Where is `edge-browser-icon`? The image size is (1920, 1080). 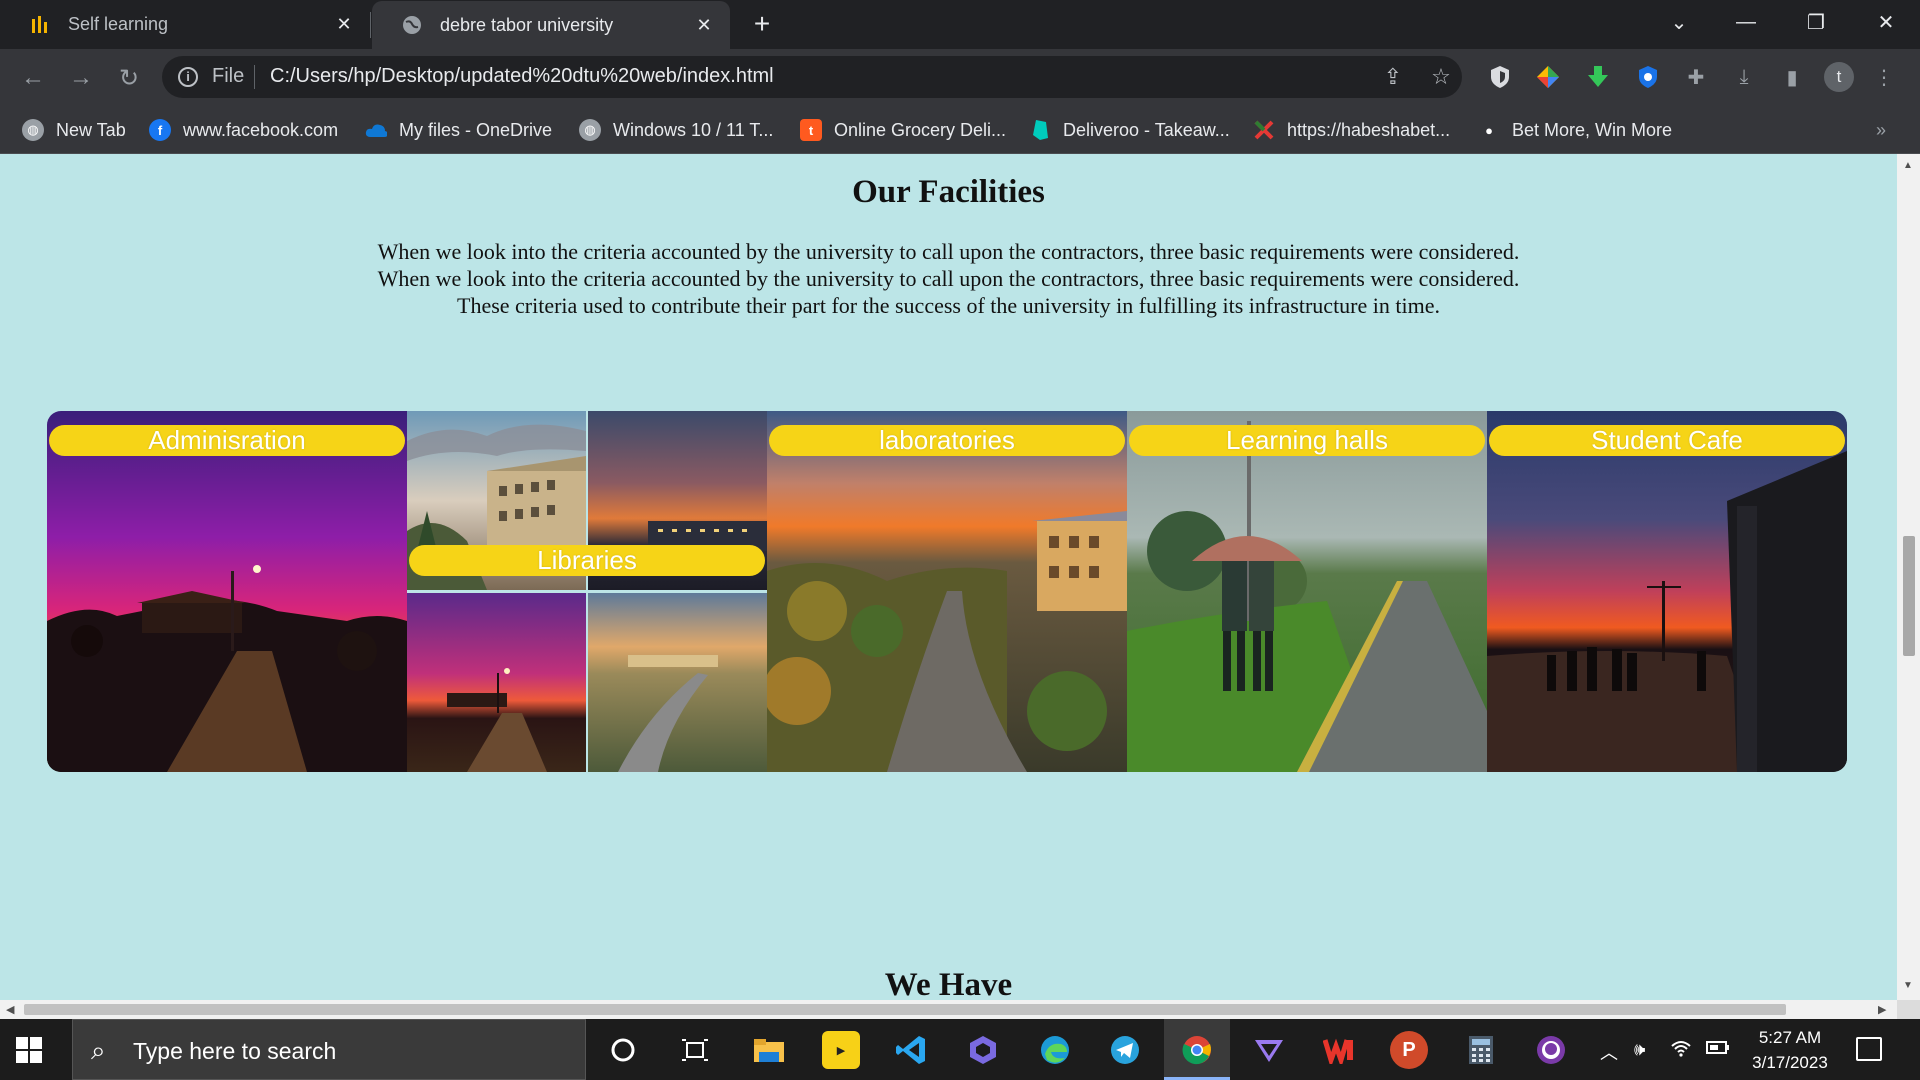 edge-browser-icon is located at coordinates (1055, 1050).